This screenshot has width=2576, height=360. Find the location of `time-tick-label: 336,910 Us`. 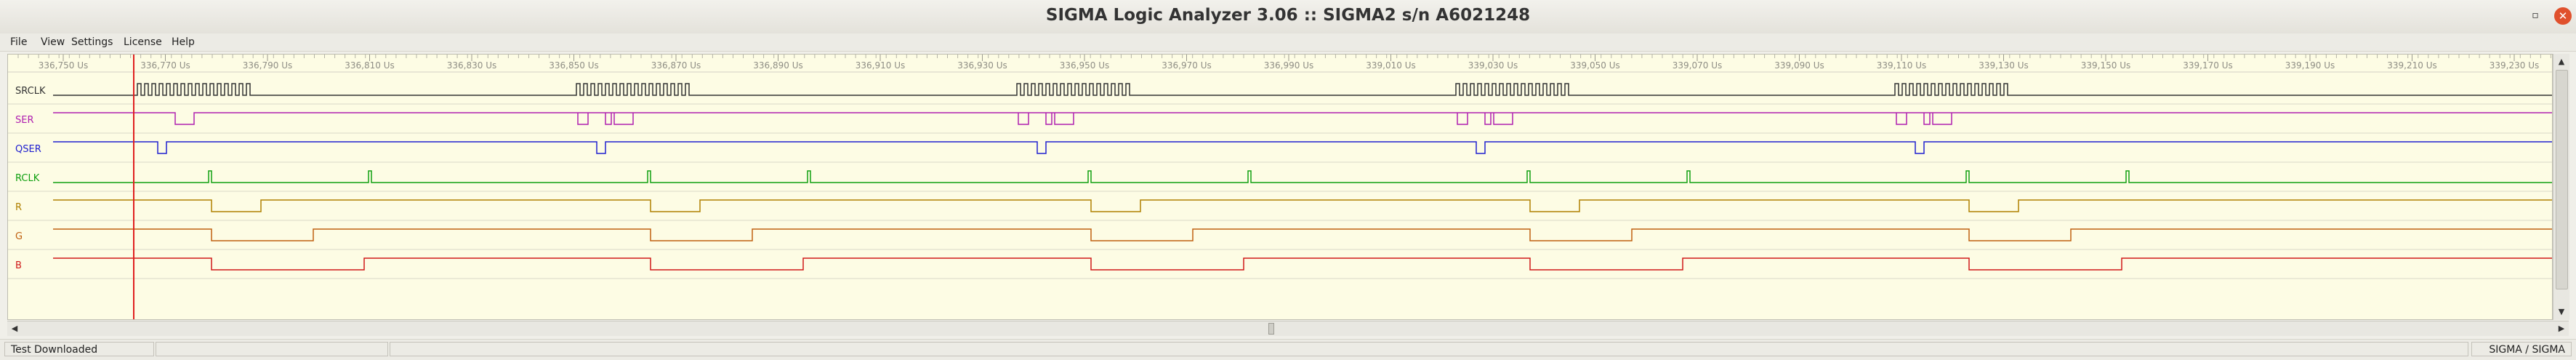

time-tick-label: 336,910 Us is located at coordinates (880, 65).